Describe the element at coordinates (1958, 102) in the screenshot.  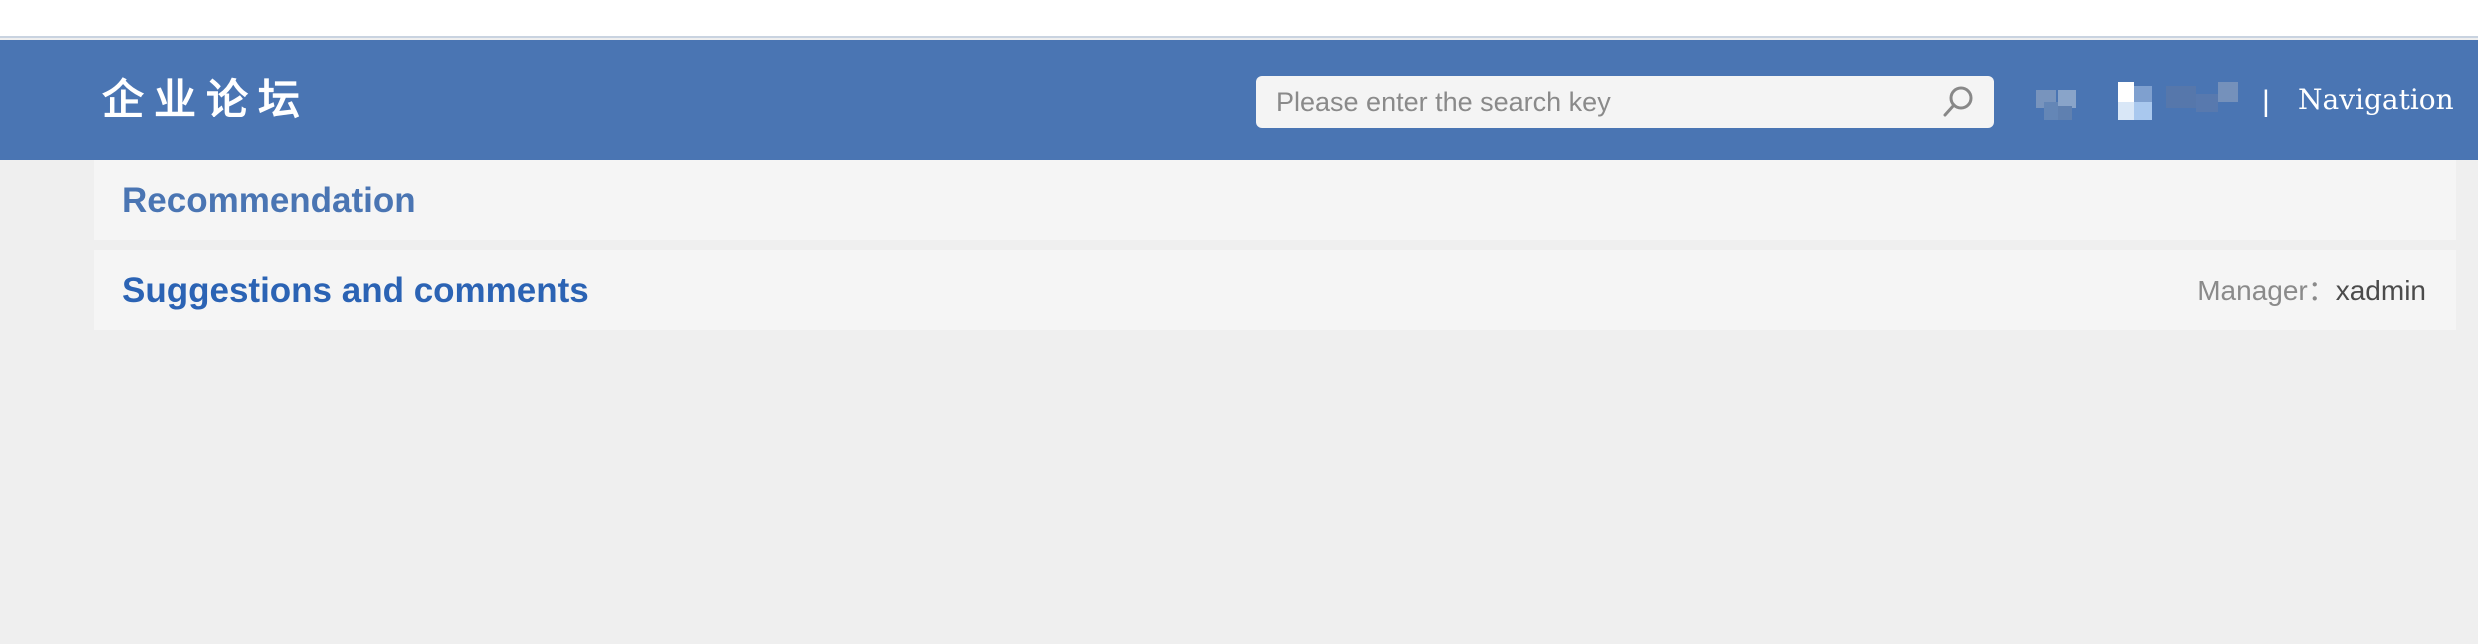
I see `search-icon` at that location.